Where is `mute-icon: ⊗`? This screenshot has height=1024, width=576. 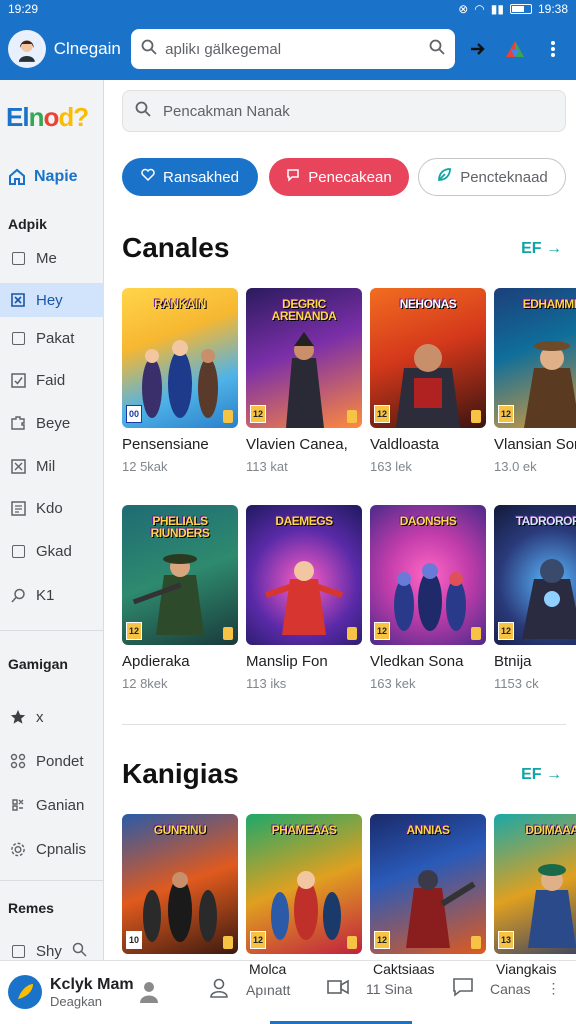 mute-icon: ⊗ is located at coordinates (463, 9).